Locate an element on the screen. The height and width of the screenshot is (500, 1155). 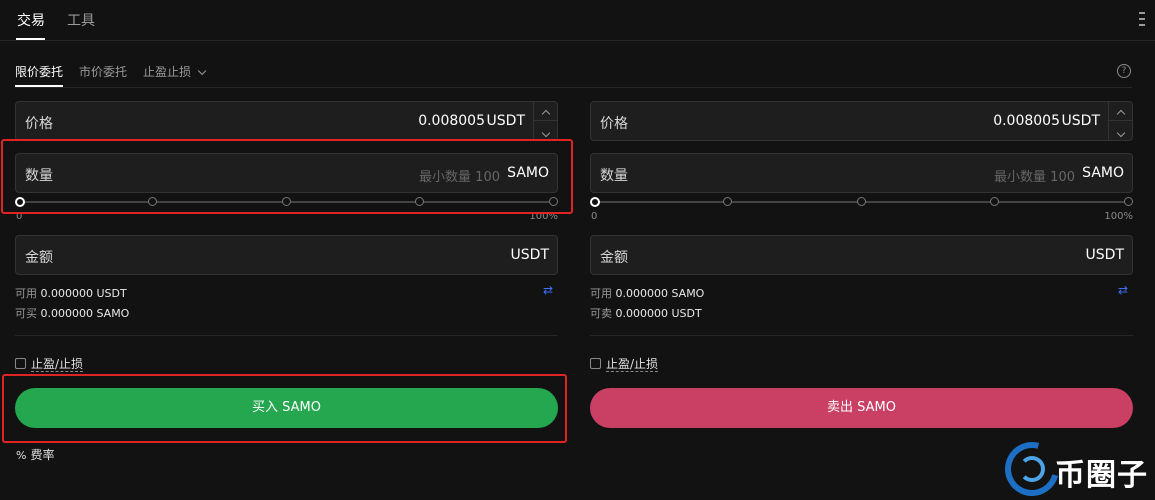
sell-available-line: 可用 0.000000 SAMO is located at coordinates (647, 293).